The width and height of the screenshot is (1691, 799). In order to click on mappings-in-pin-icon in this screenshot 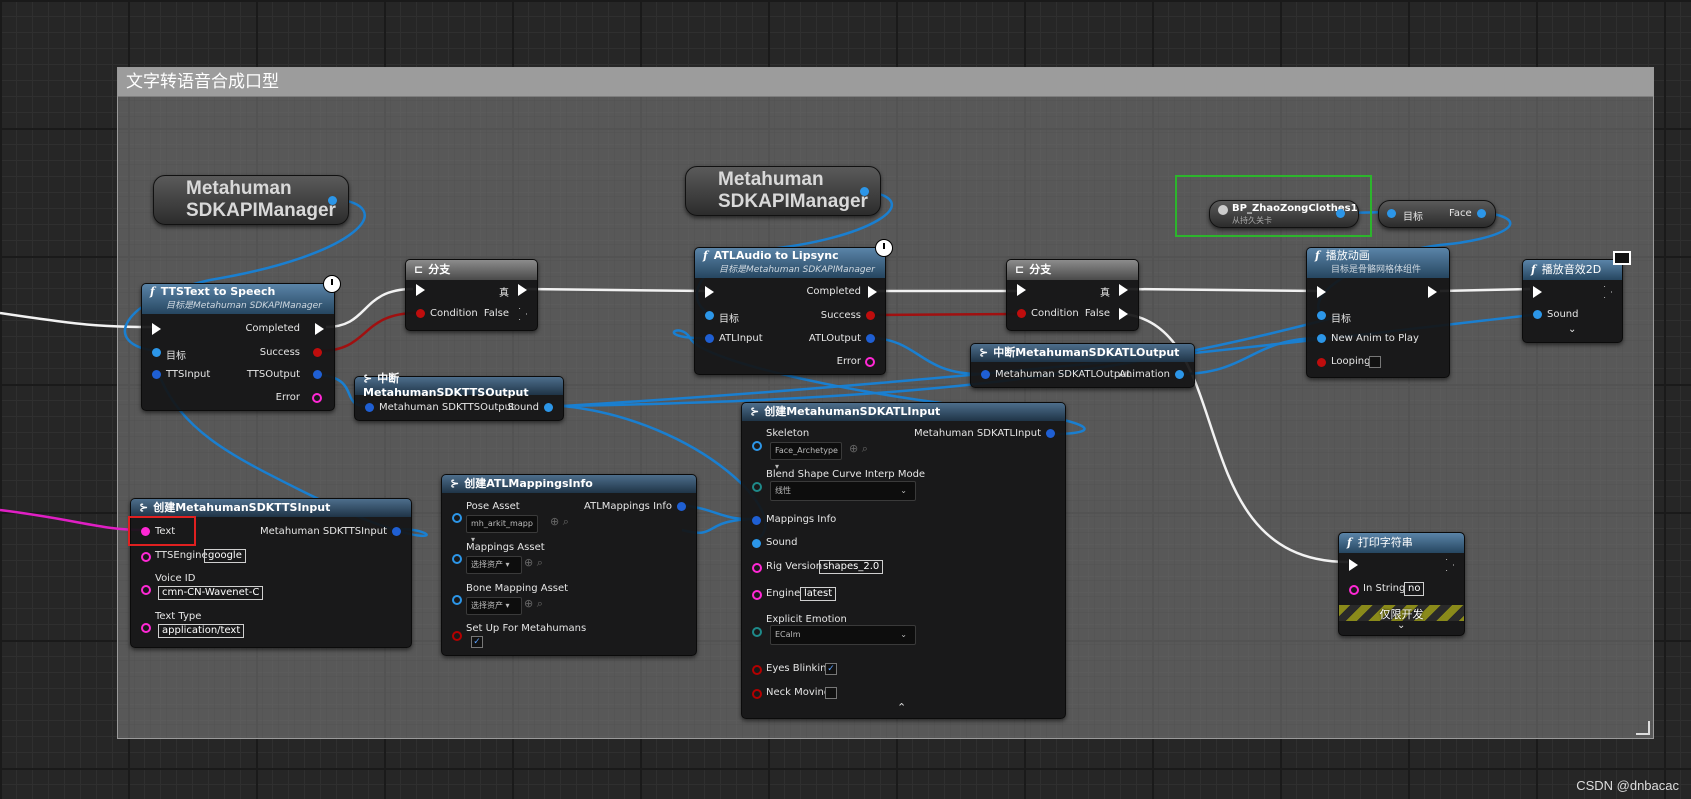, I will do `click(756, 520)`.